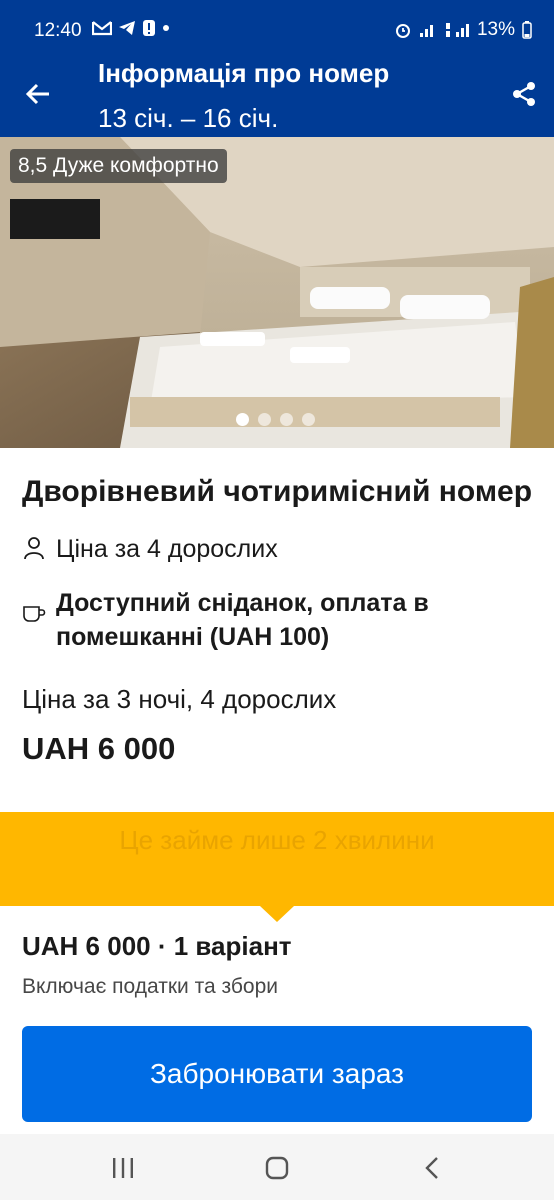 This screenshot has height=1200, width=554. I want to click on banner-text: Це займе лише 2 хвилини, so click(277, 840).